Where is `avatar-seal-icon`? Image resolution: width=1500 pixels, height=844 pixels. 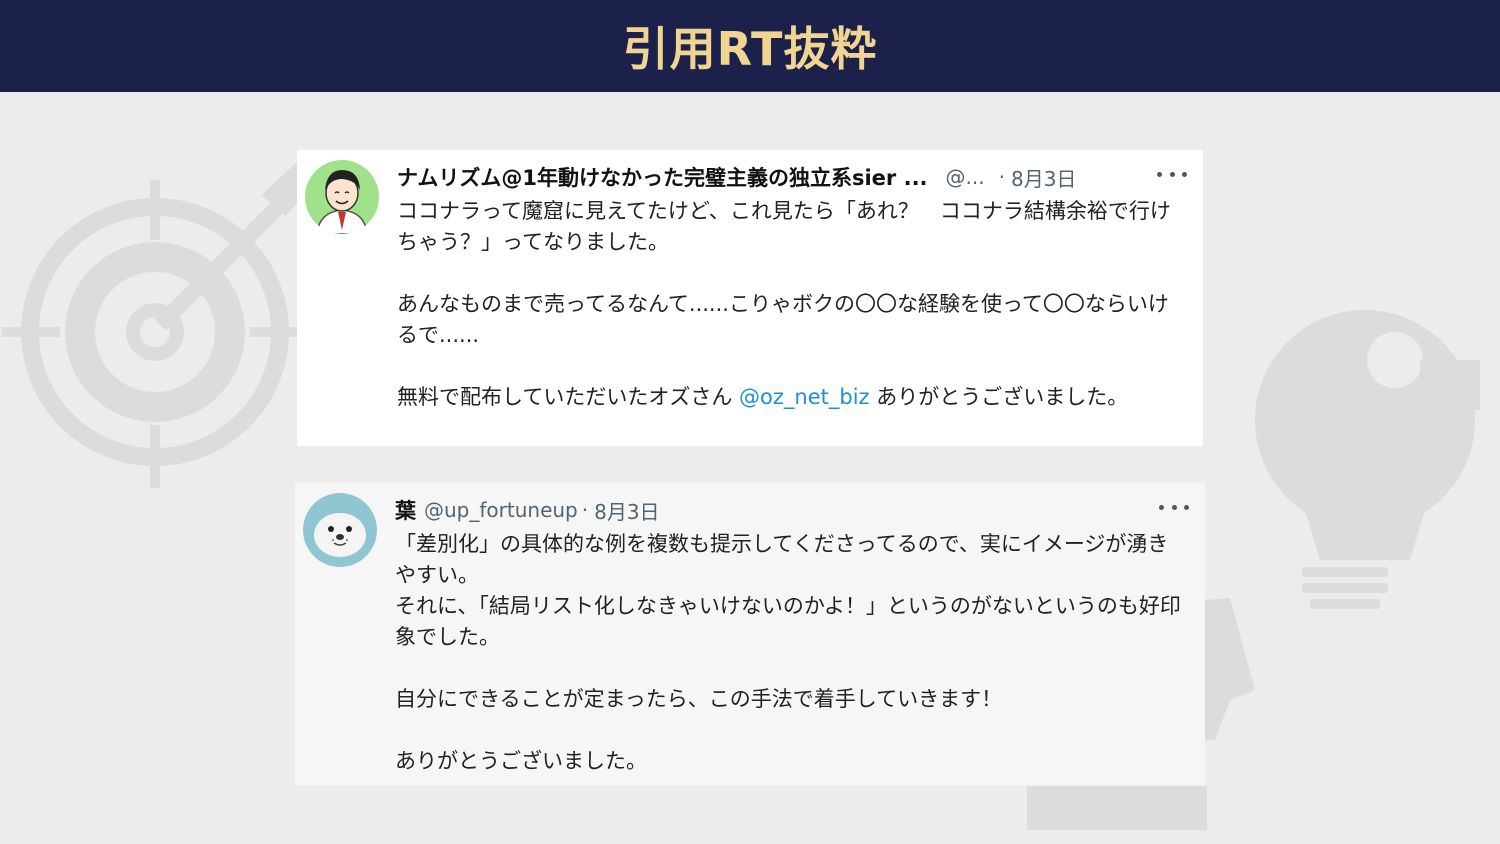 avatar-seal-icon is located at coordinates (340, 530).